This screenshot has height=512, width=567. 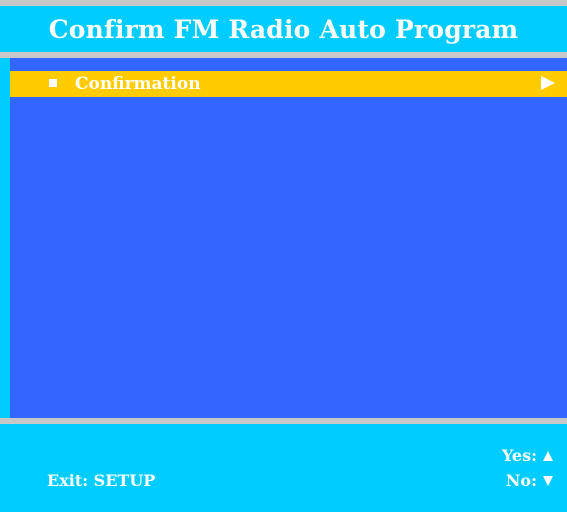 What do you see at coordinates (521, 480) in the screenshot?
I see `no-label: No:` at bounding box center [521, 480].